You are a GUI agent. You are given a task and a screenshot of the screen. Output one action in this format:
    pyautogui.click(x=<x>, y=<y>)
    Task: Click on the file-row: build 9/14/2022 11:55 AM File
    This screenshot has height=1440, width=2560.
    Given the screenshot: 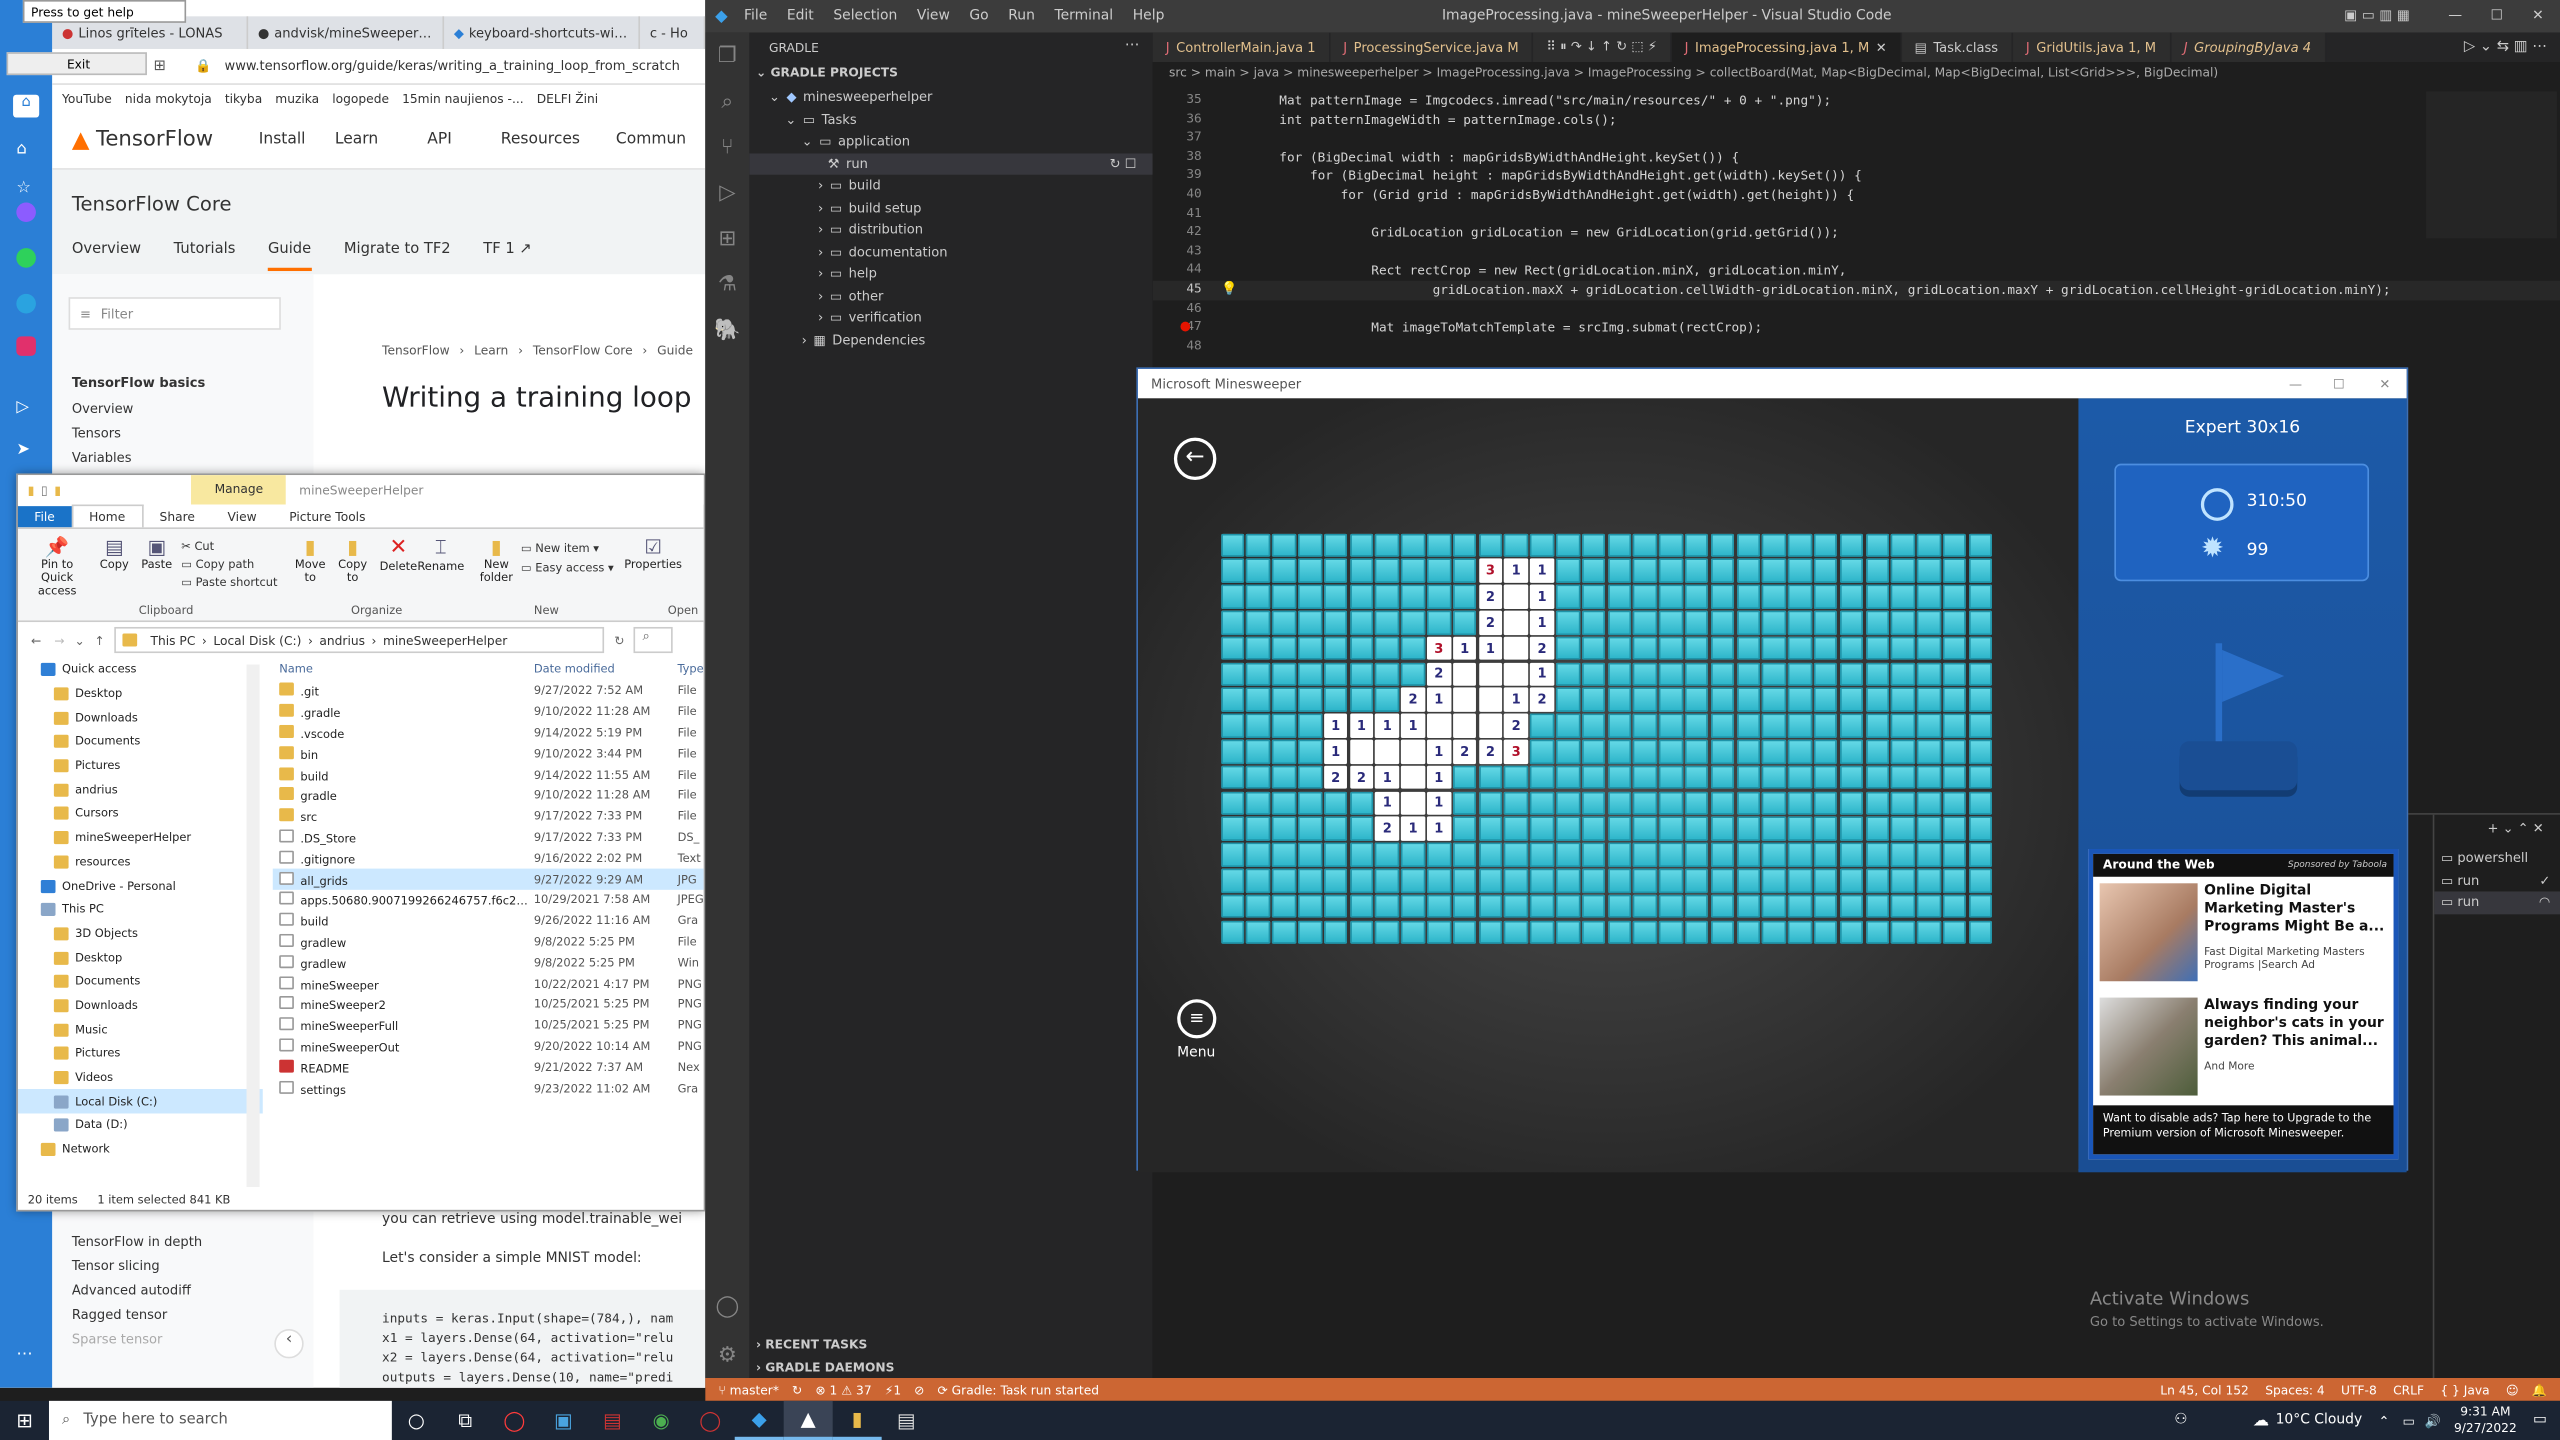 What is the action you would take?
    pyautogui.click(x=488, y=774)
    